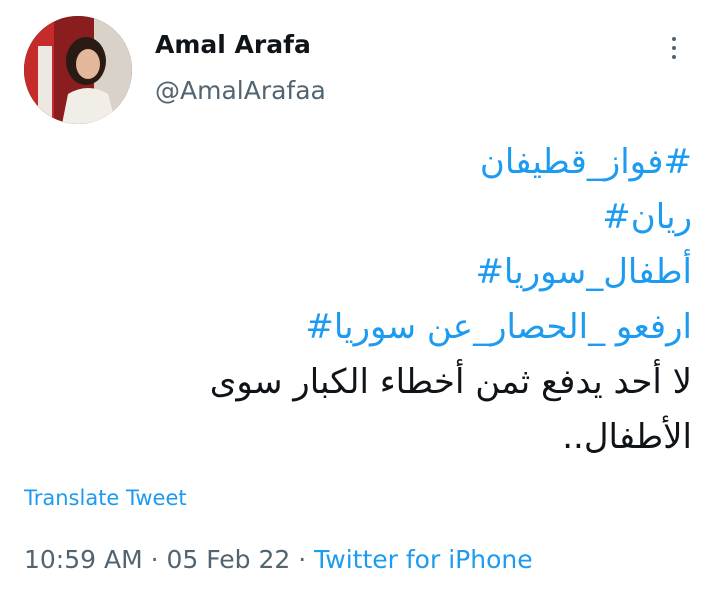  I want to click on profile-photo, so click(78, 70).